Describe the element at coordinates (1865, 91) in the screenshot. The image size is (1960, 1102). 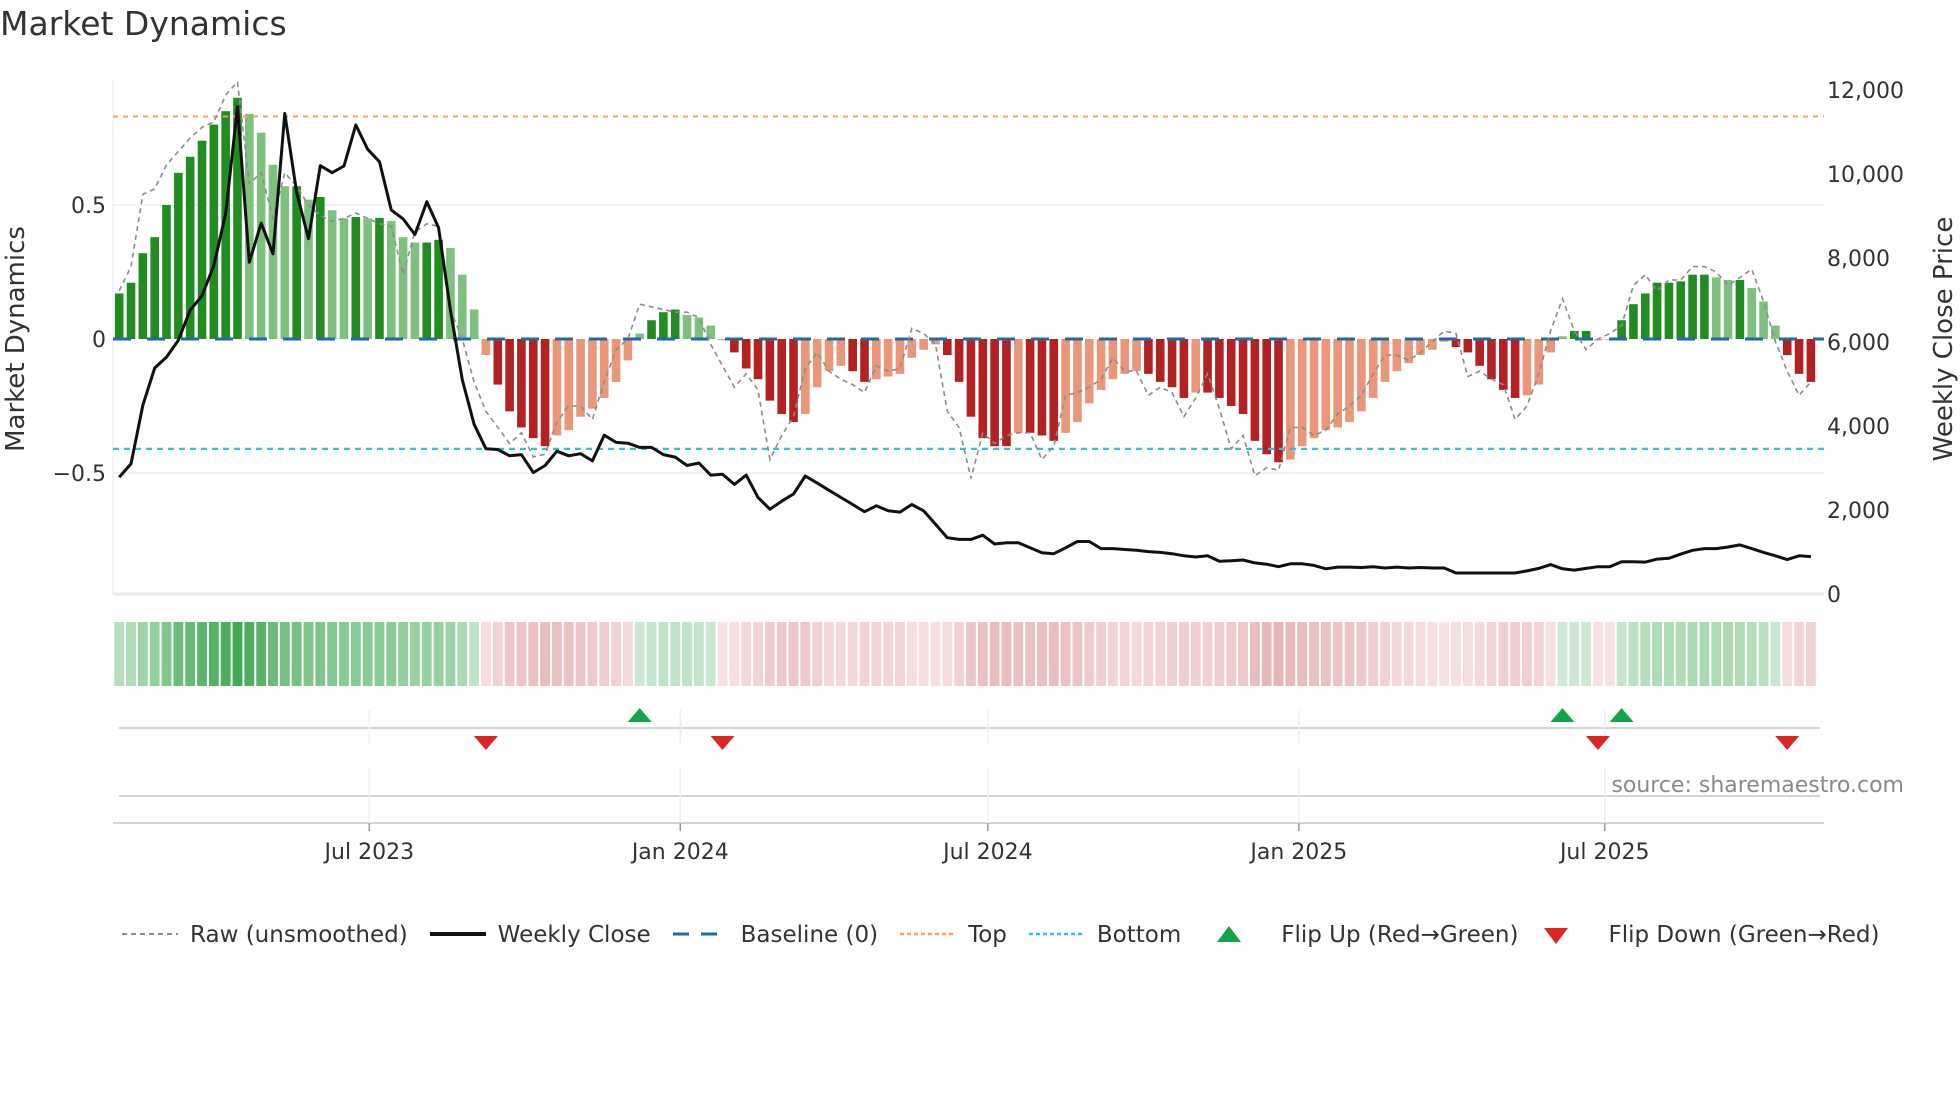
I see `y2-tick-label: 12,000` at that location.